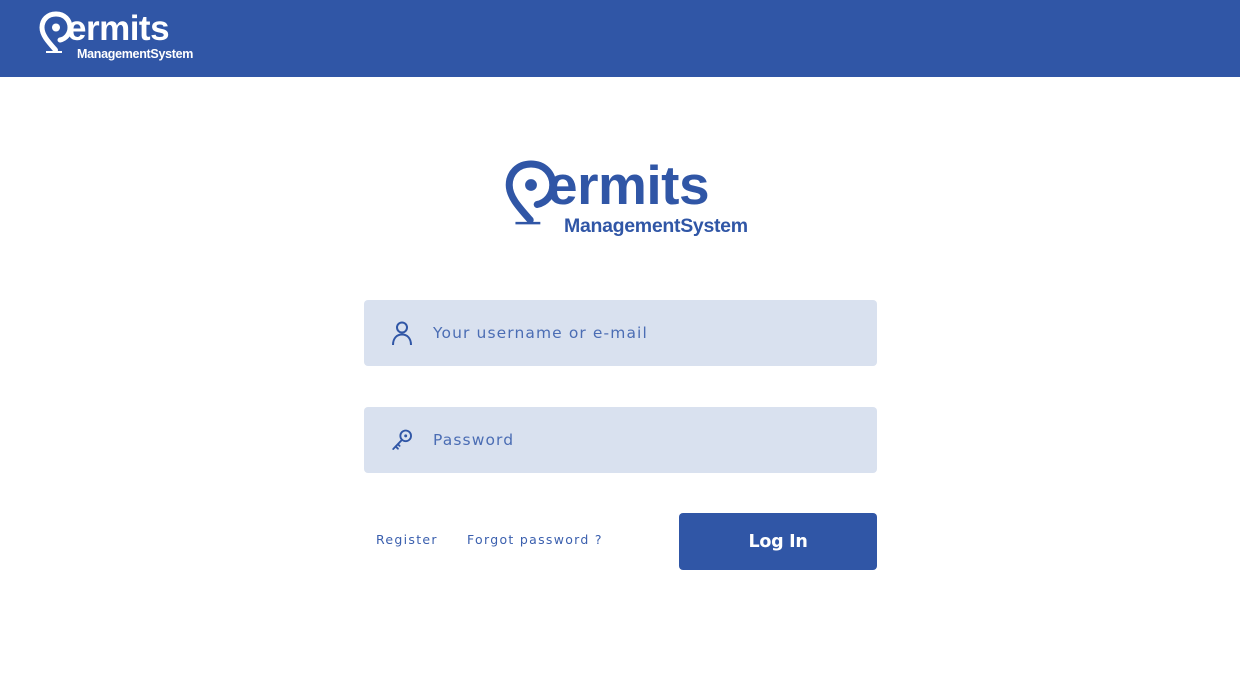 Image resolution: width=1240 pixels, height=689 pixels. What do you see at coordinates (402, 440) in the screenshot?
I see `key-icon` at bounding box center [402, 440].